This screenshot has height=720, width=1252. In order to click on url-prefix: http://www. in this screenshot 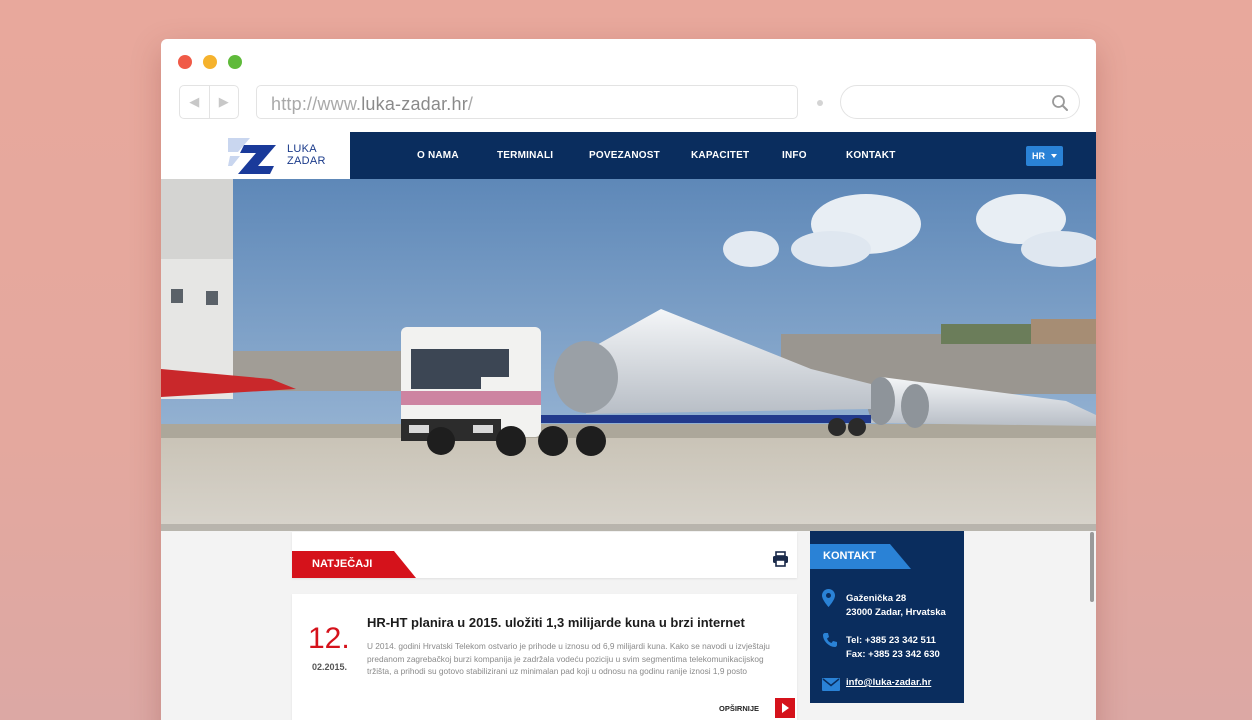, I will do `click(316, 104)`.